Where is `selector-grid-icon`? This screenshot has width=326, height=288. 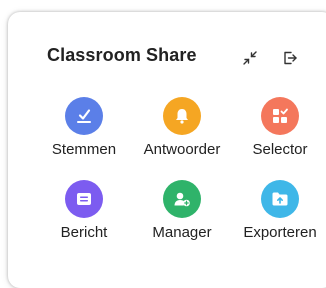
selector-grid-icon is located at coordinates (280, 116).